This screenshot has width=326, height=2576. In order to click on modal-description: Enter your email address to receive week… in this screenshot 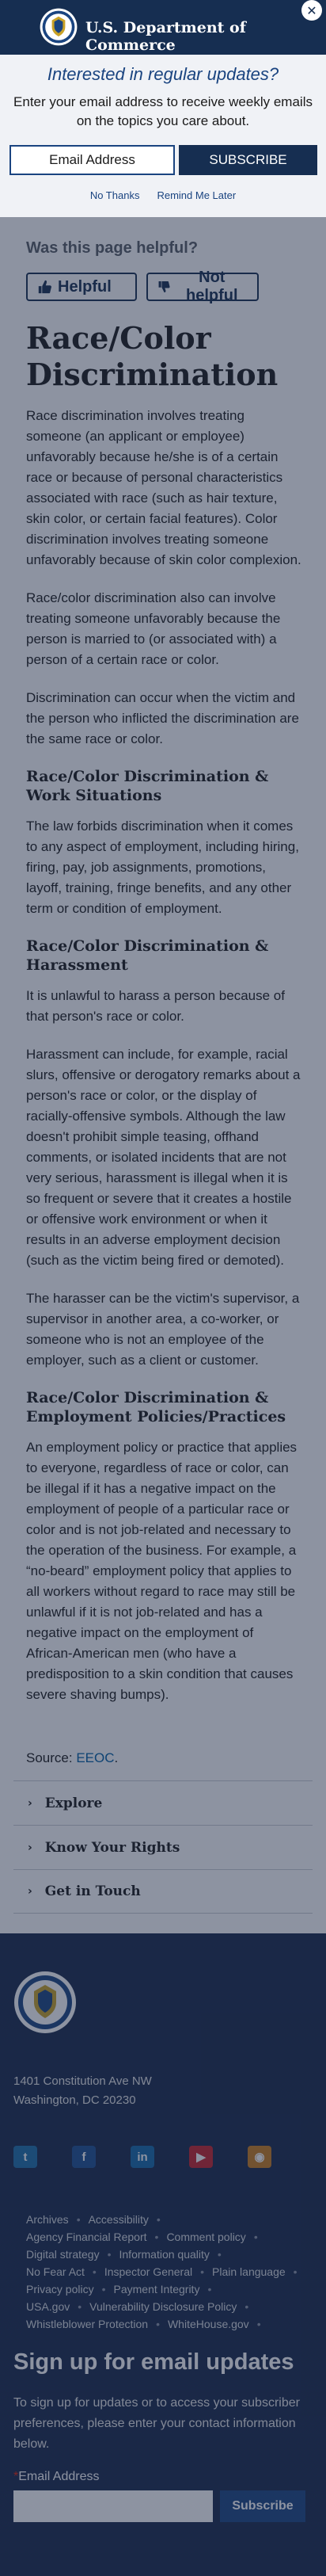, I will do `click(163, 111)`.